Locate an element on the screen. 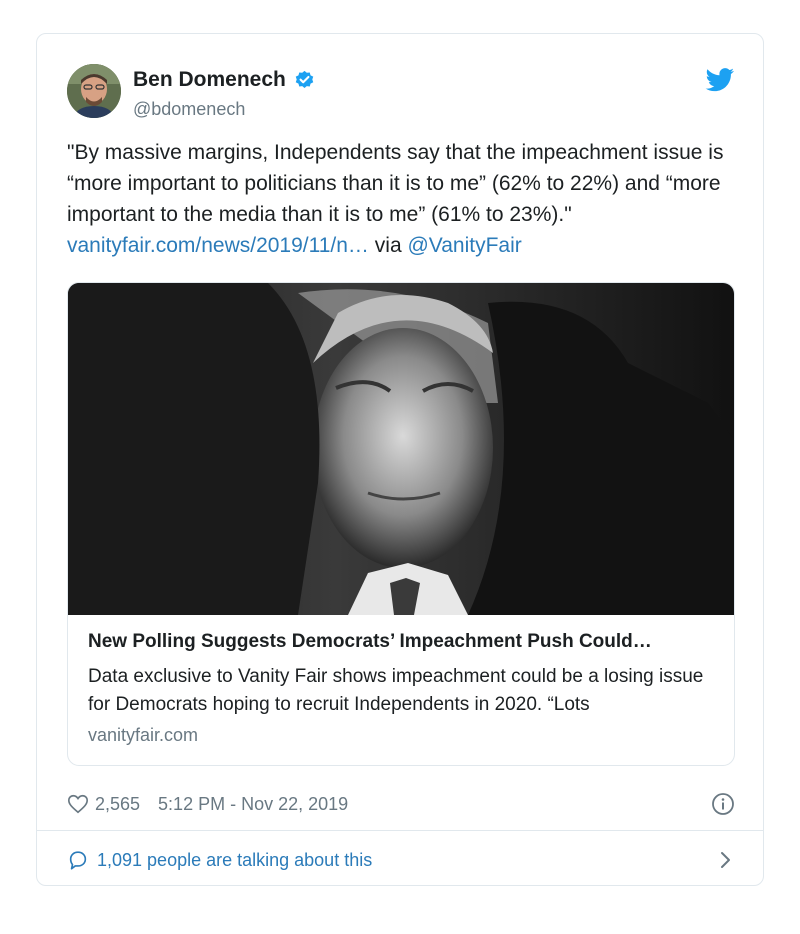  chevron-right-icon is located at coordinates (726, 860).